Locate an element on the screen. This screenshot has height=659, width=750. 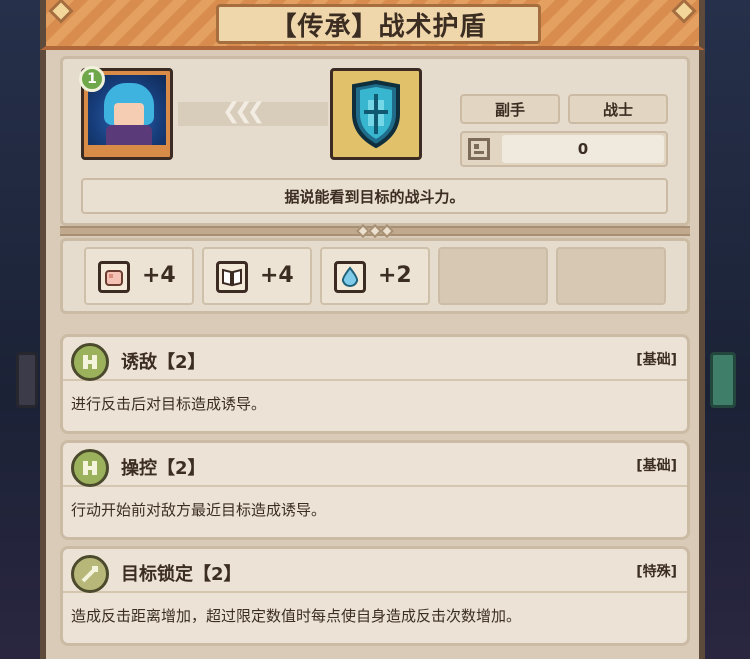
shield-icon is located at coordinates (376, 114).